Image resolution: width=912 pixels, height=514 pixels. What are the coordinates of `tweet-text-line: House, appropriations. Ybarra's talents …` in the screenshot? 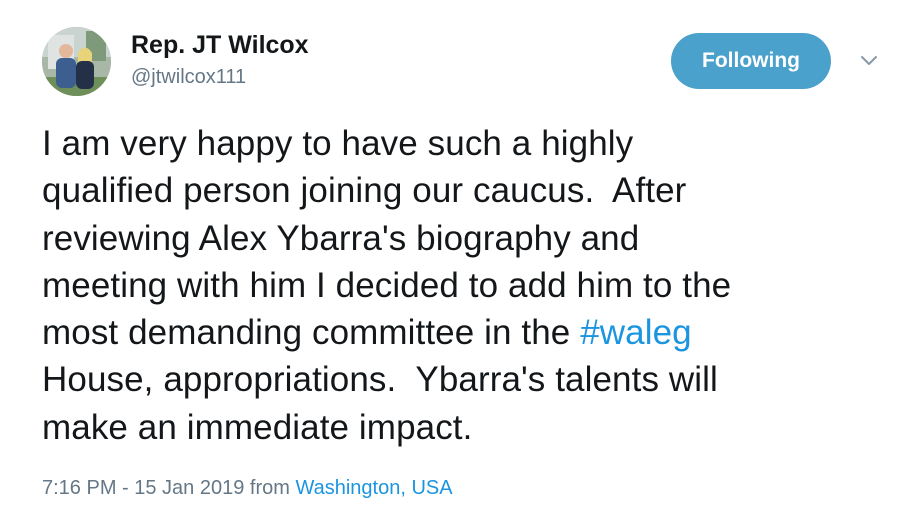 It's located at (380, 380).